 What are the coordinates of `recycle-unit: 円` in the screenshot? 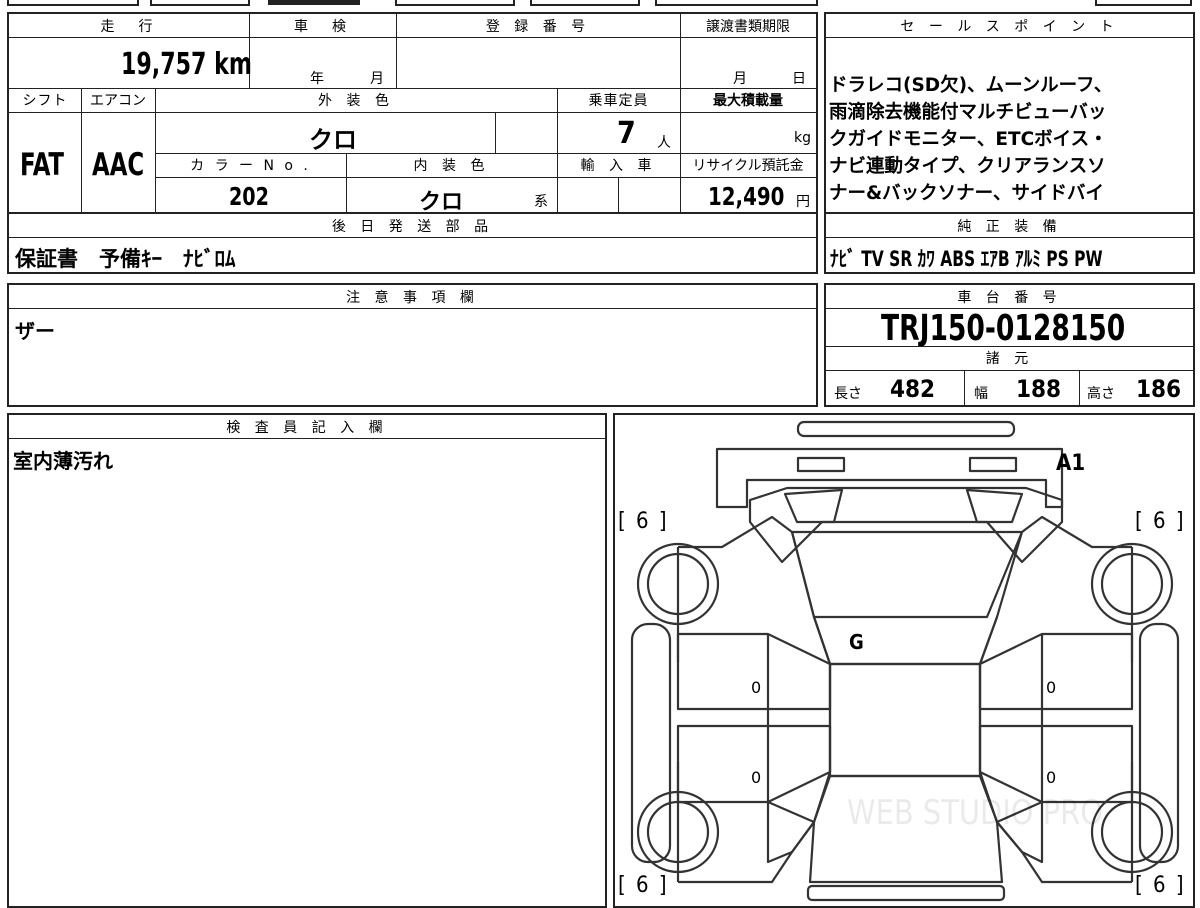 It's located at (803, 202).